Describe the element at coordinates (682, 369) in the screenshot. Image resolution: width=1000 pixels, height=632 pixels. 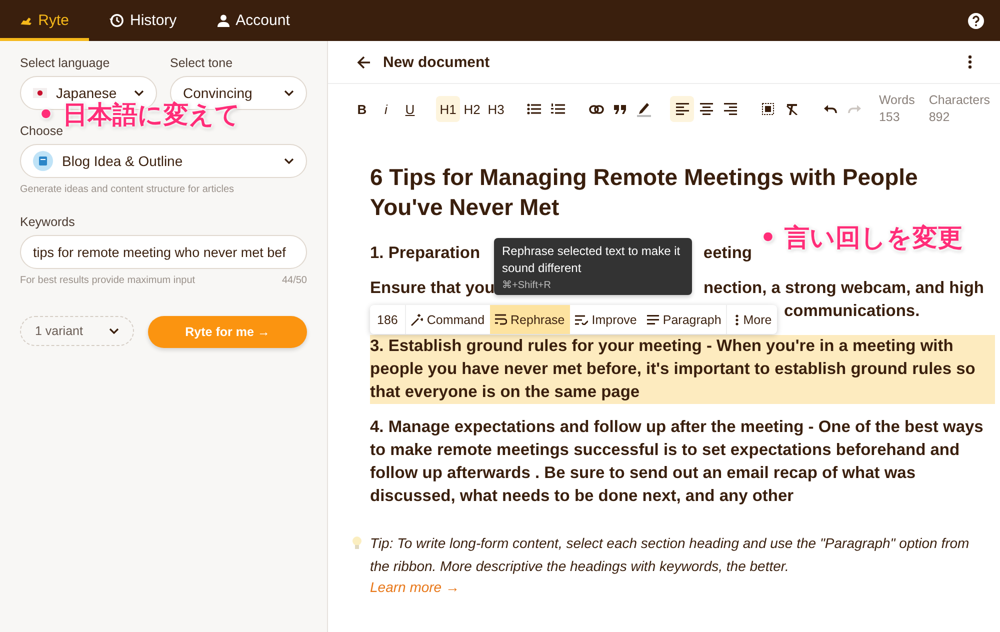
I see `paragraph-text: 3. Establish ground rules for your meeting - When you're in a meeting with people you have never met before, it's important to establish ground rules so that everyone is on the same page` at that location.